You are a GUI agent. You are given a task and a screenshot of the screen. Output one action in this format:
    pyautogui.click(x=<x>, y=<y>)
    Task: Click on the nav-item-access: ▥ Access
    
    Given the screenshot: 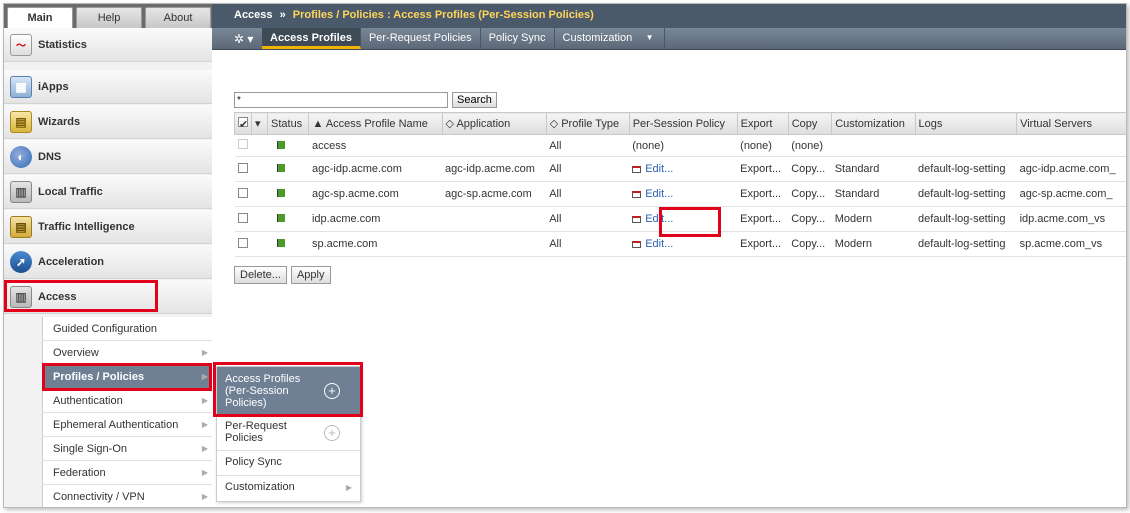 What is the action you would take?
    pyautogui.click(x=108, y=297)
    